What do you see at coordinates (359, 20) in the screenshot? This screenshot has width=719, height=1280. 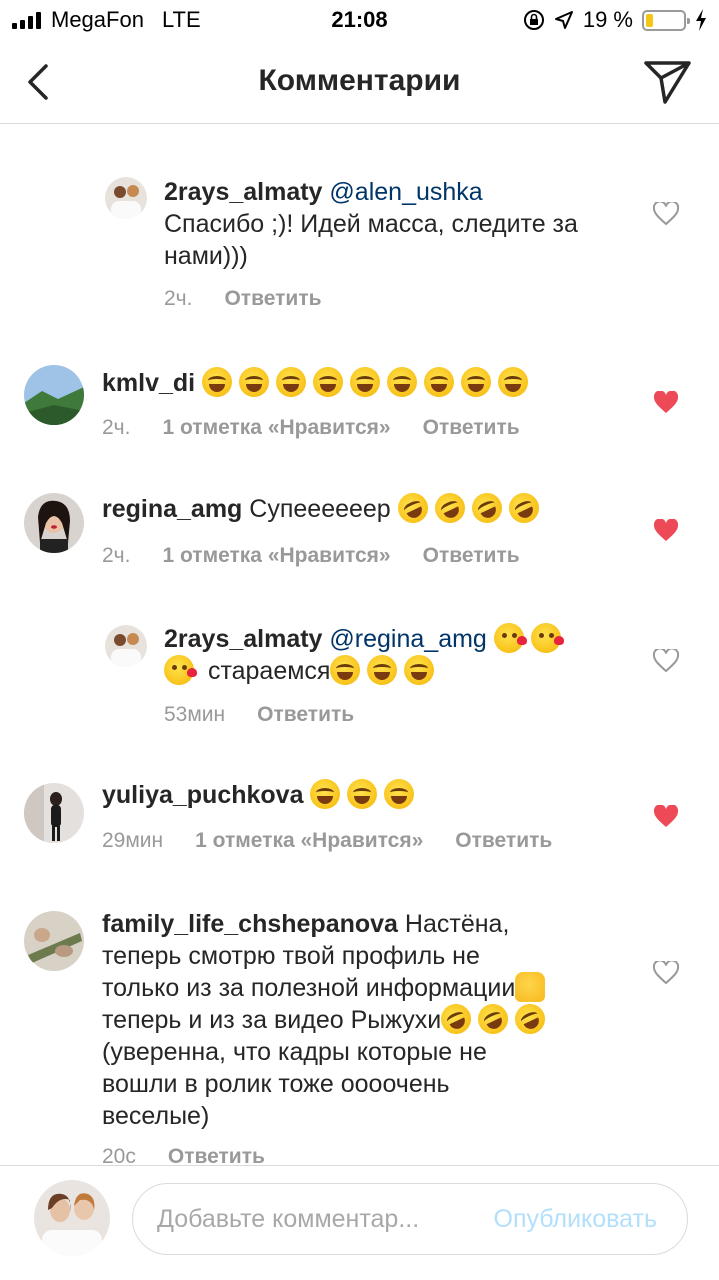 I see `status-bar: MegaFon LTE 21:08 19 %` at bounding box center [359, 20].